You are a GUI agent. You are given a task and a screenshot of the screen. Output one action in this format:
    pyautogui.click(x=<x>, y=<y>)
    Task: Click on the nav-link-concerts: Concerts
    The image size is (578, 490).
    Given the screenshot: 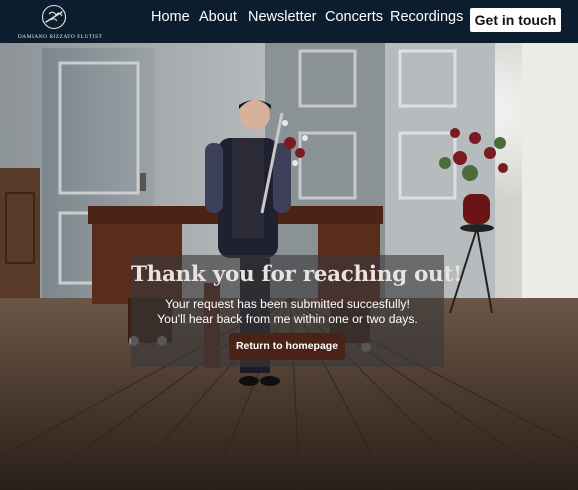 What is the action you would take?
    pyautogui.click(x=354, y=17)
    